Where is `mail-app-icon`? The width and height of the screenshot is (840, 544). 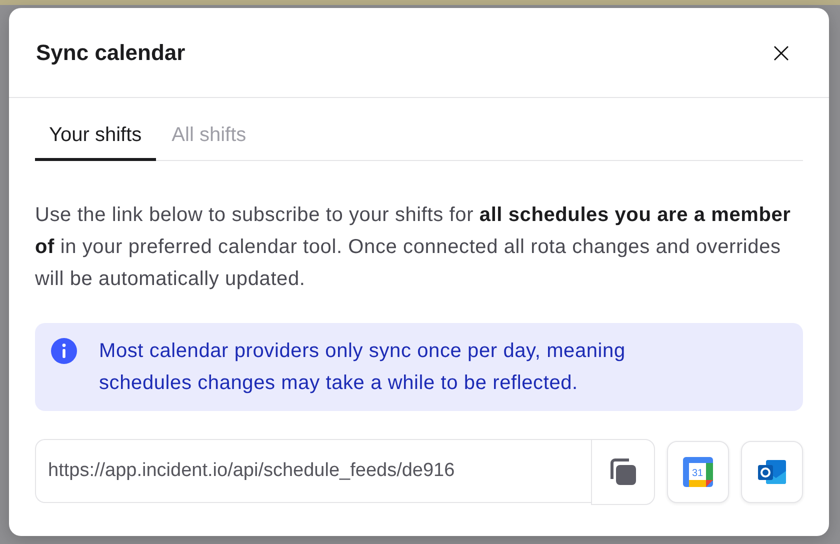 mail-app-icon is located at coordinates (772, 472).